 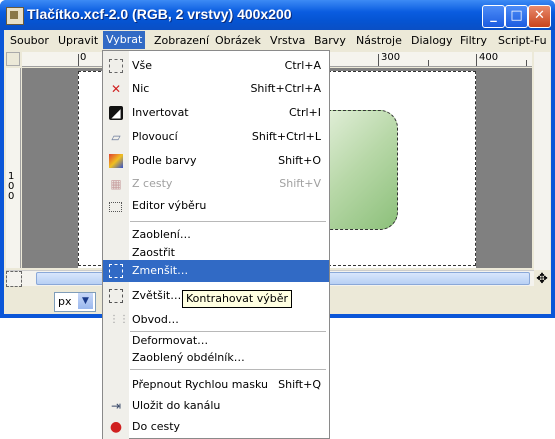 What do you see at coordinates (141, 88) in the screenshot?
I see `menu-item-label: Nic` at bounding box center [141, 88].